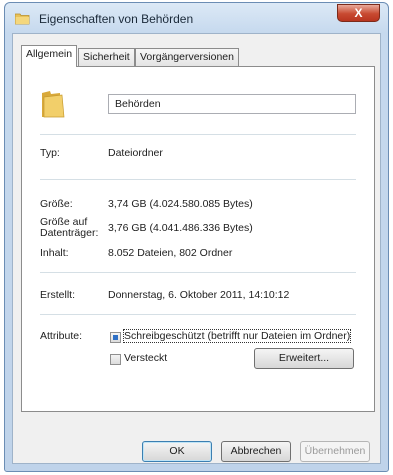 The image size is (393, 475). What do you see at coordinates (335, 451) in the screenshot?
I see `apply-button: Übernehmen` at bounding box center [335, 451].